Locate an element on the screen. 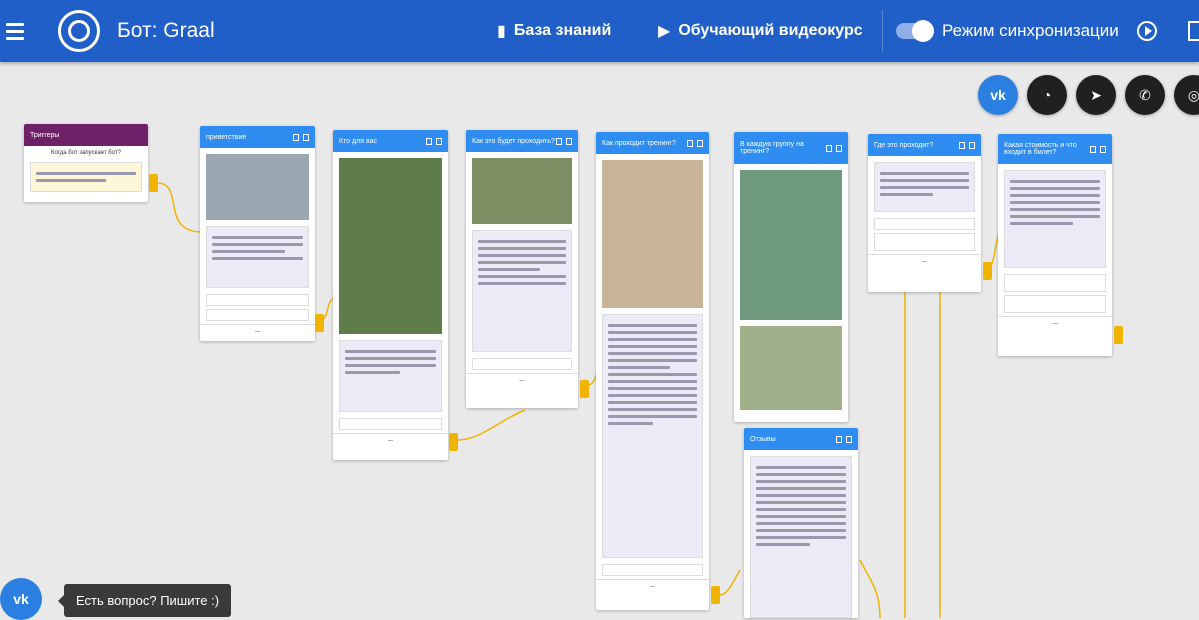 The image size is (1199, 620). card-header: Триггеры is located at coordinates (86, 135).